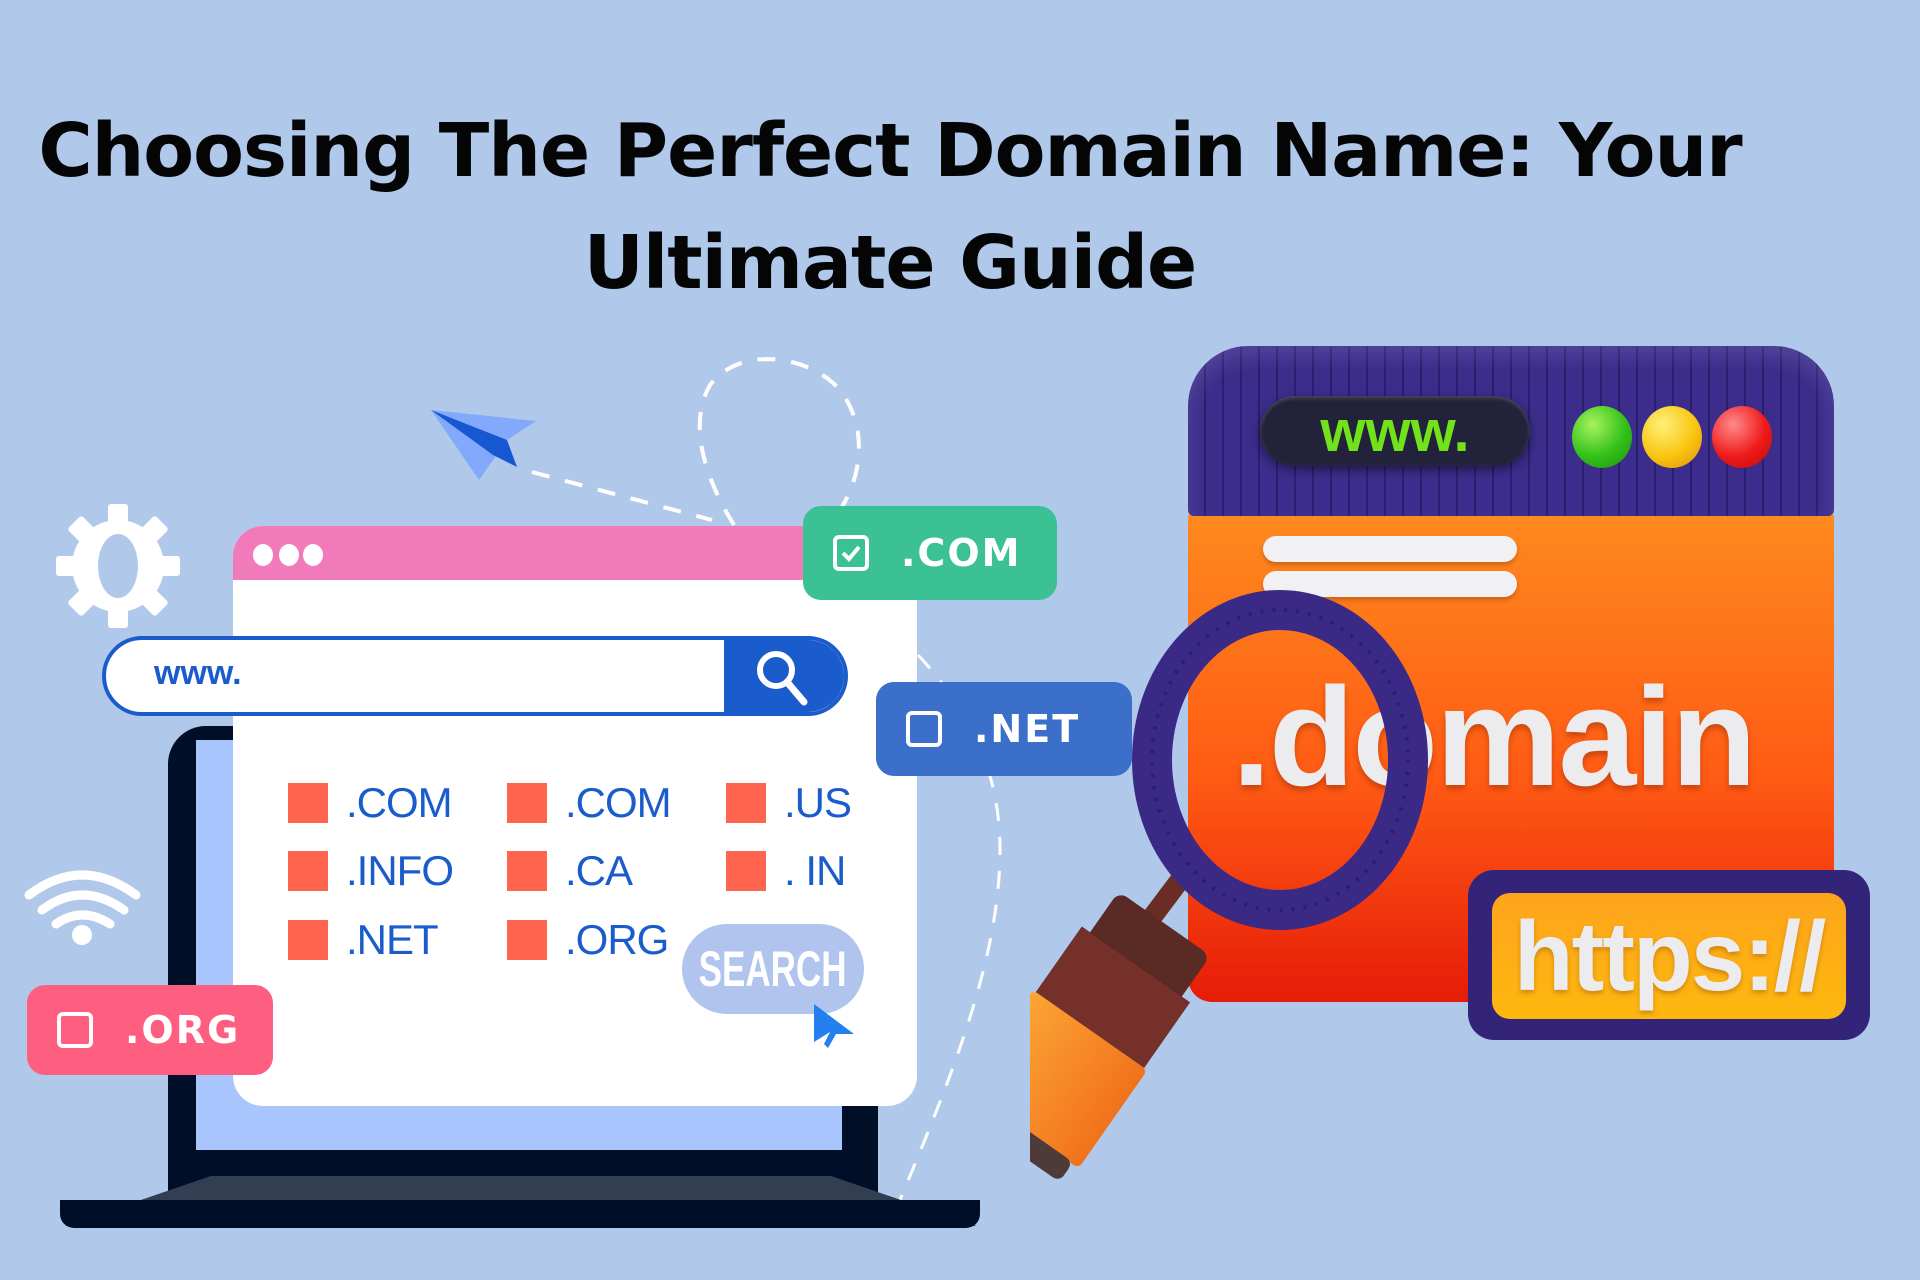  What do you see at coordinates (779, 442) in the screenshot?
I see `dashed-loop-path` at bounding box center [779, 442].